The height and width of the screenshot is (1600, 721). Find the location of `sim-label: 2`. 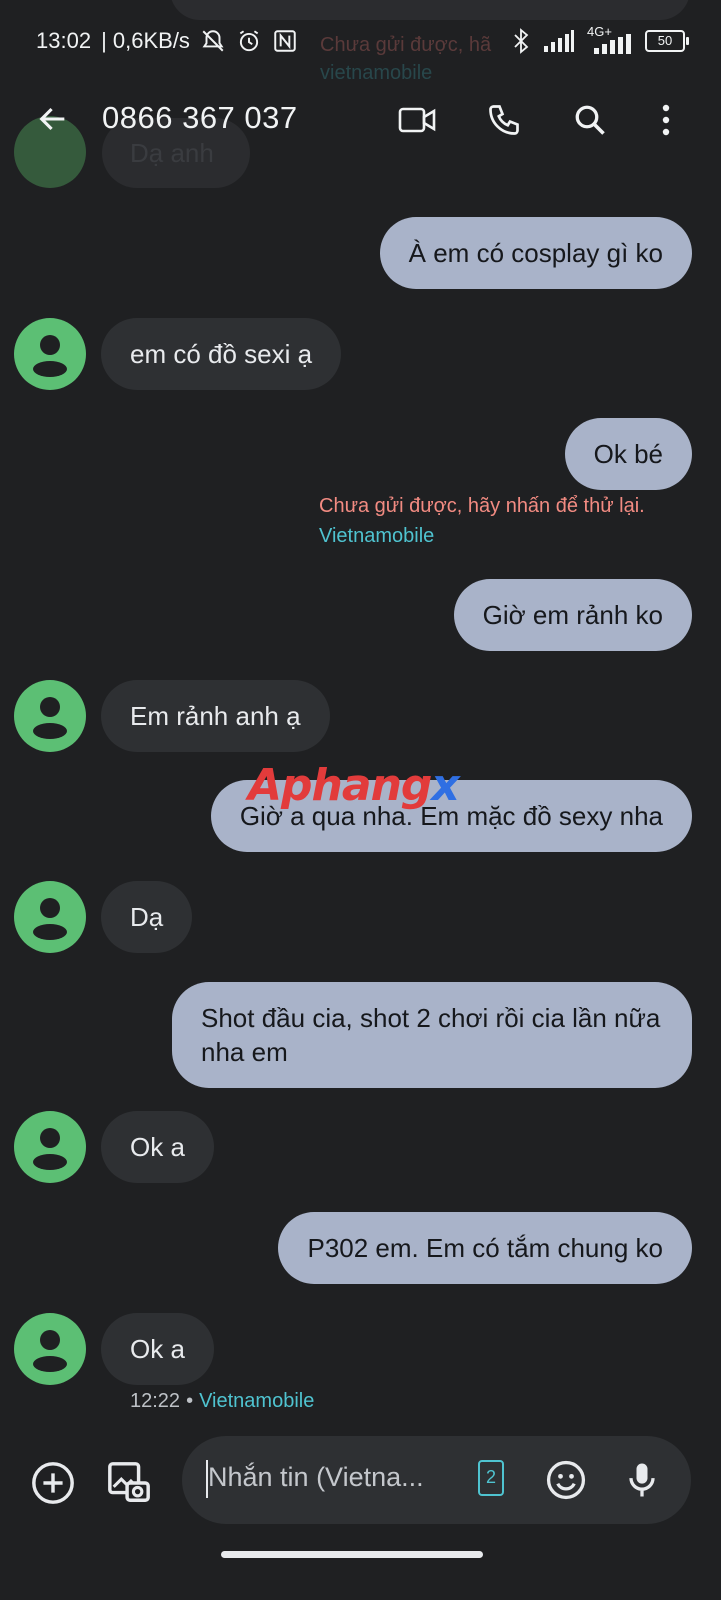

sim-label: 2 is located at coordinates (490, 1477).